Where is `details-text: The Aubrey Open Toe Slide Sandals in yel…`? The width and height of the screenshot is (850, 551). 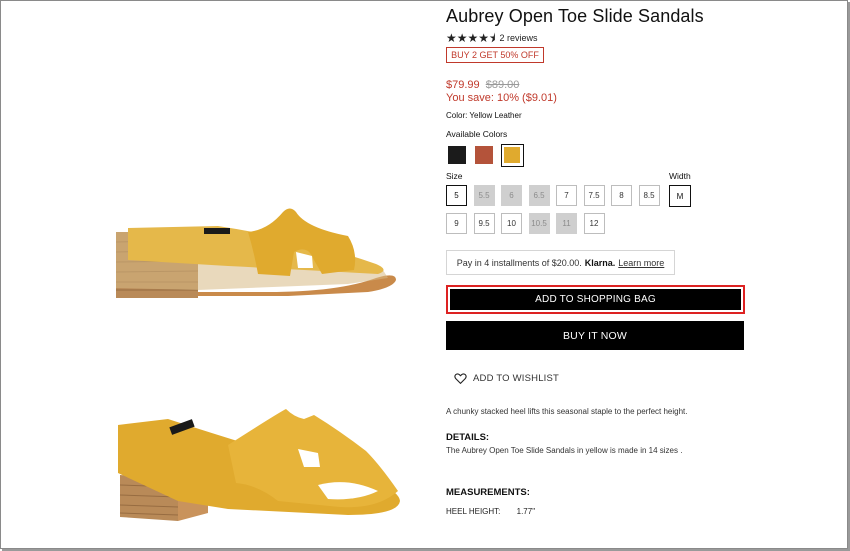 details-text: The Aubrey Open Toe Slide Sandals in yel… is located at coordinates (564, 450).